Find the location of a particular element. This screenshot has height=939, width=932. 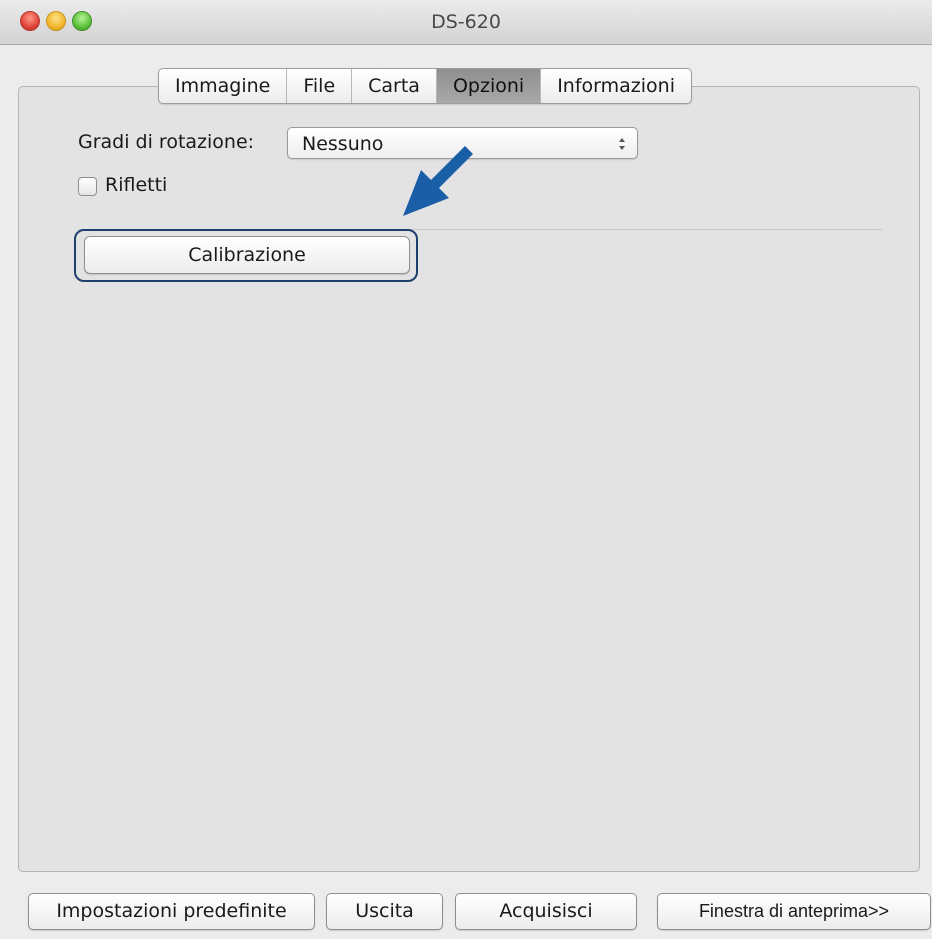

window-title: DS-620 is located at coordinates (466, 22).